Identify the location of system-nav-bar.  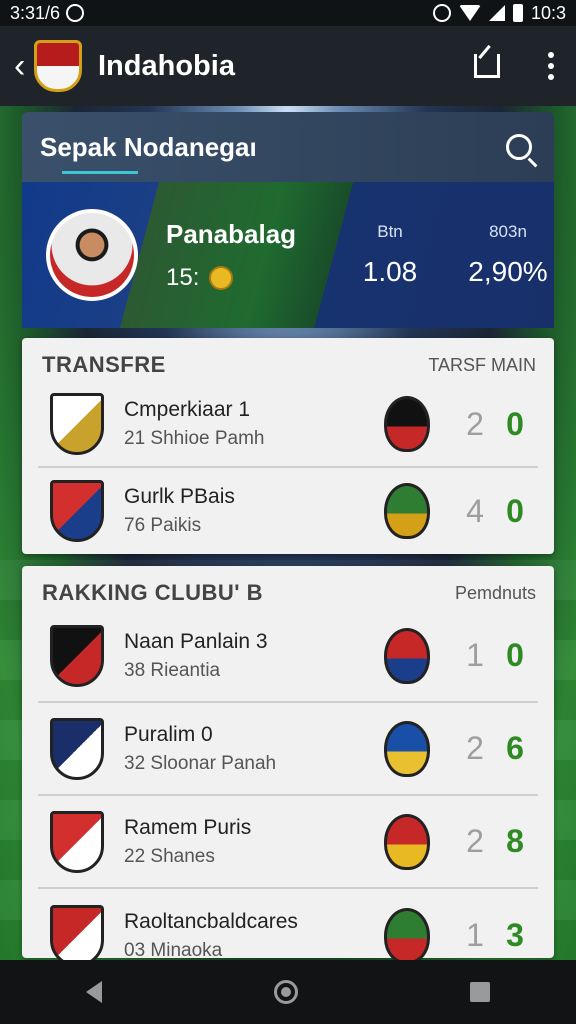
(288, 992).